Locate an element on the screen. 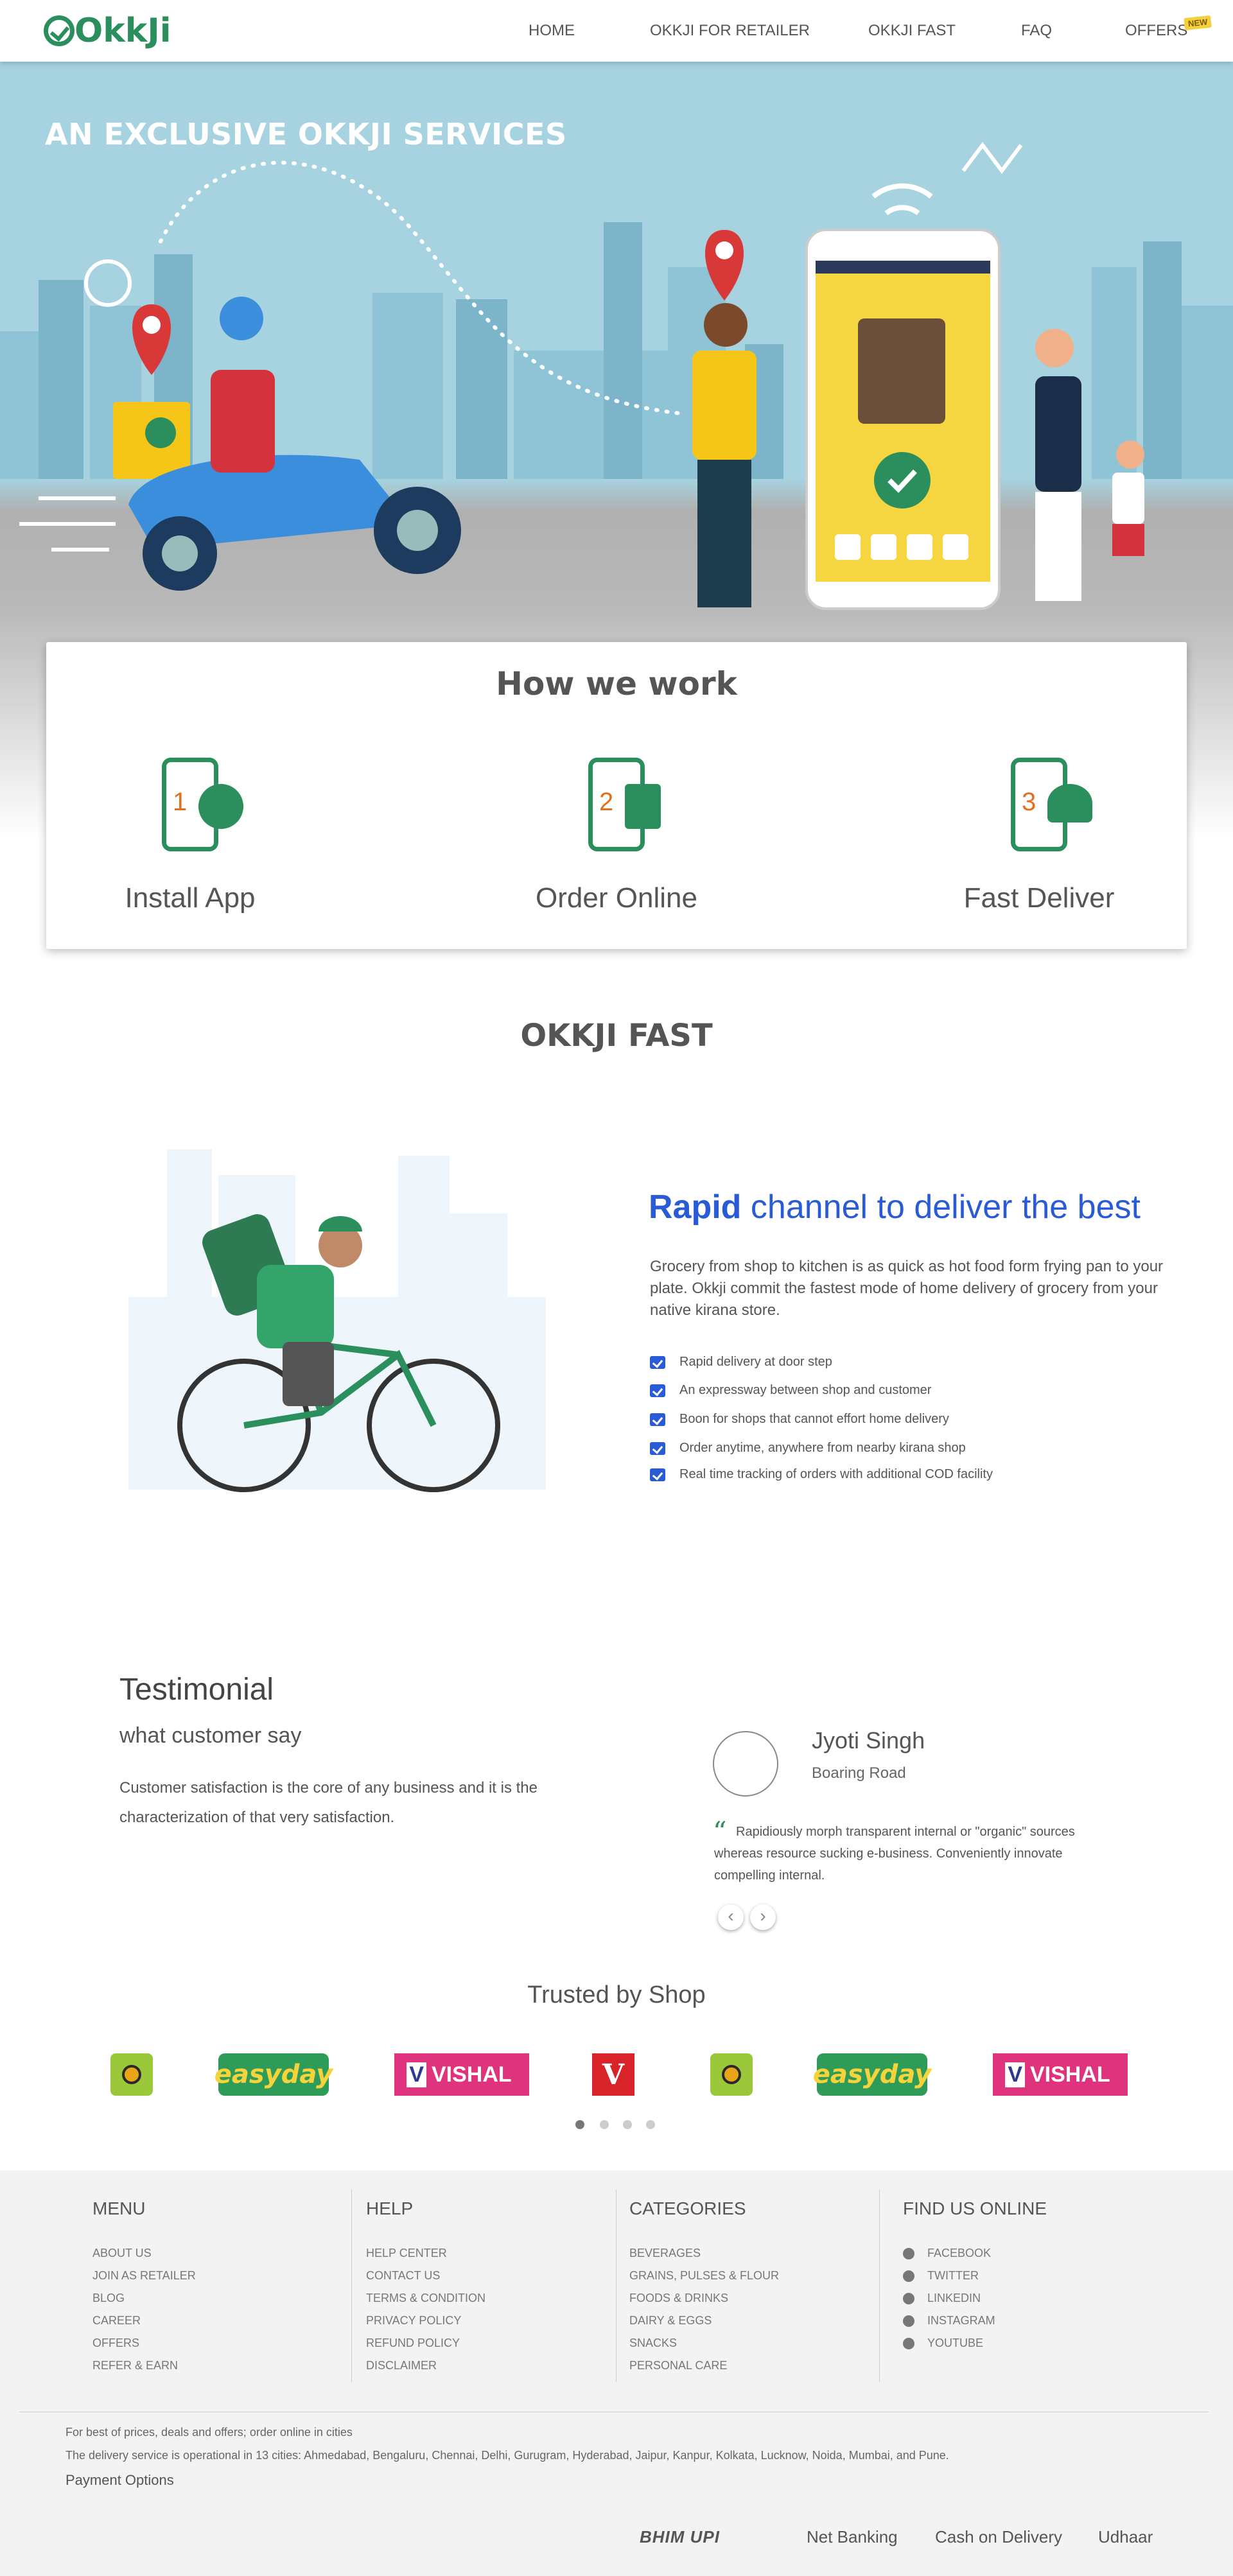 The height and width of the screenshot is (2576, 1233). shop-logo-nature-mart is located at coordinates (131, 2074).